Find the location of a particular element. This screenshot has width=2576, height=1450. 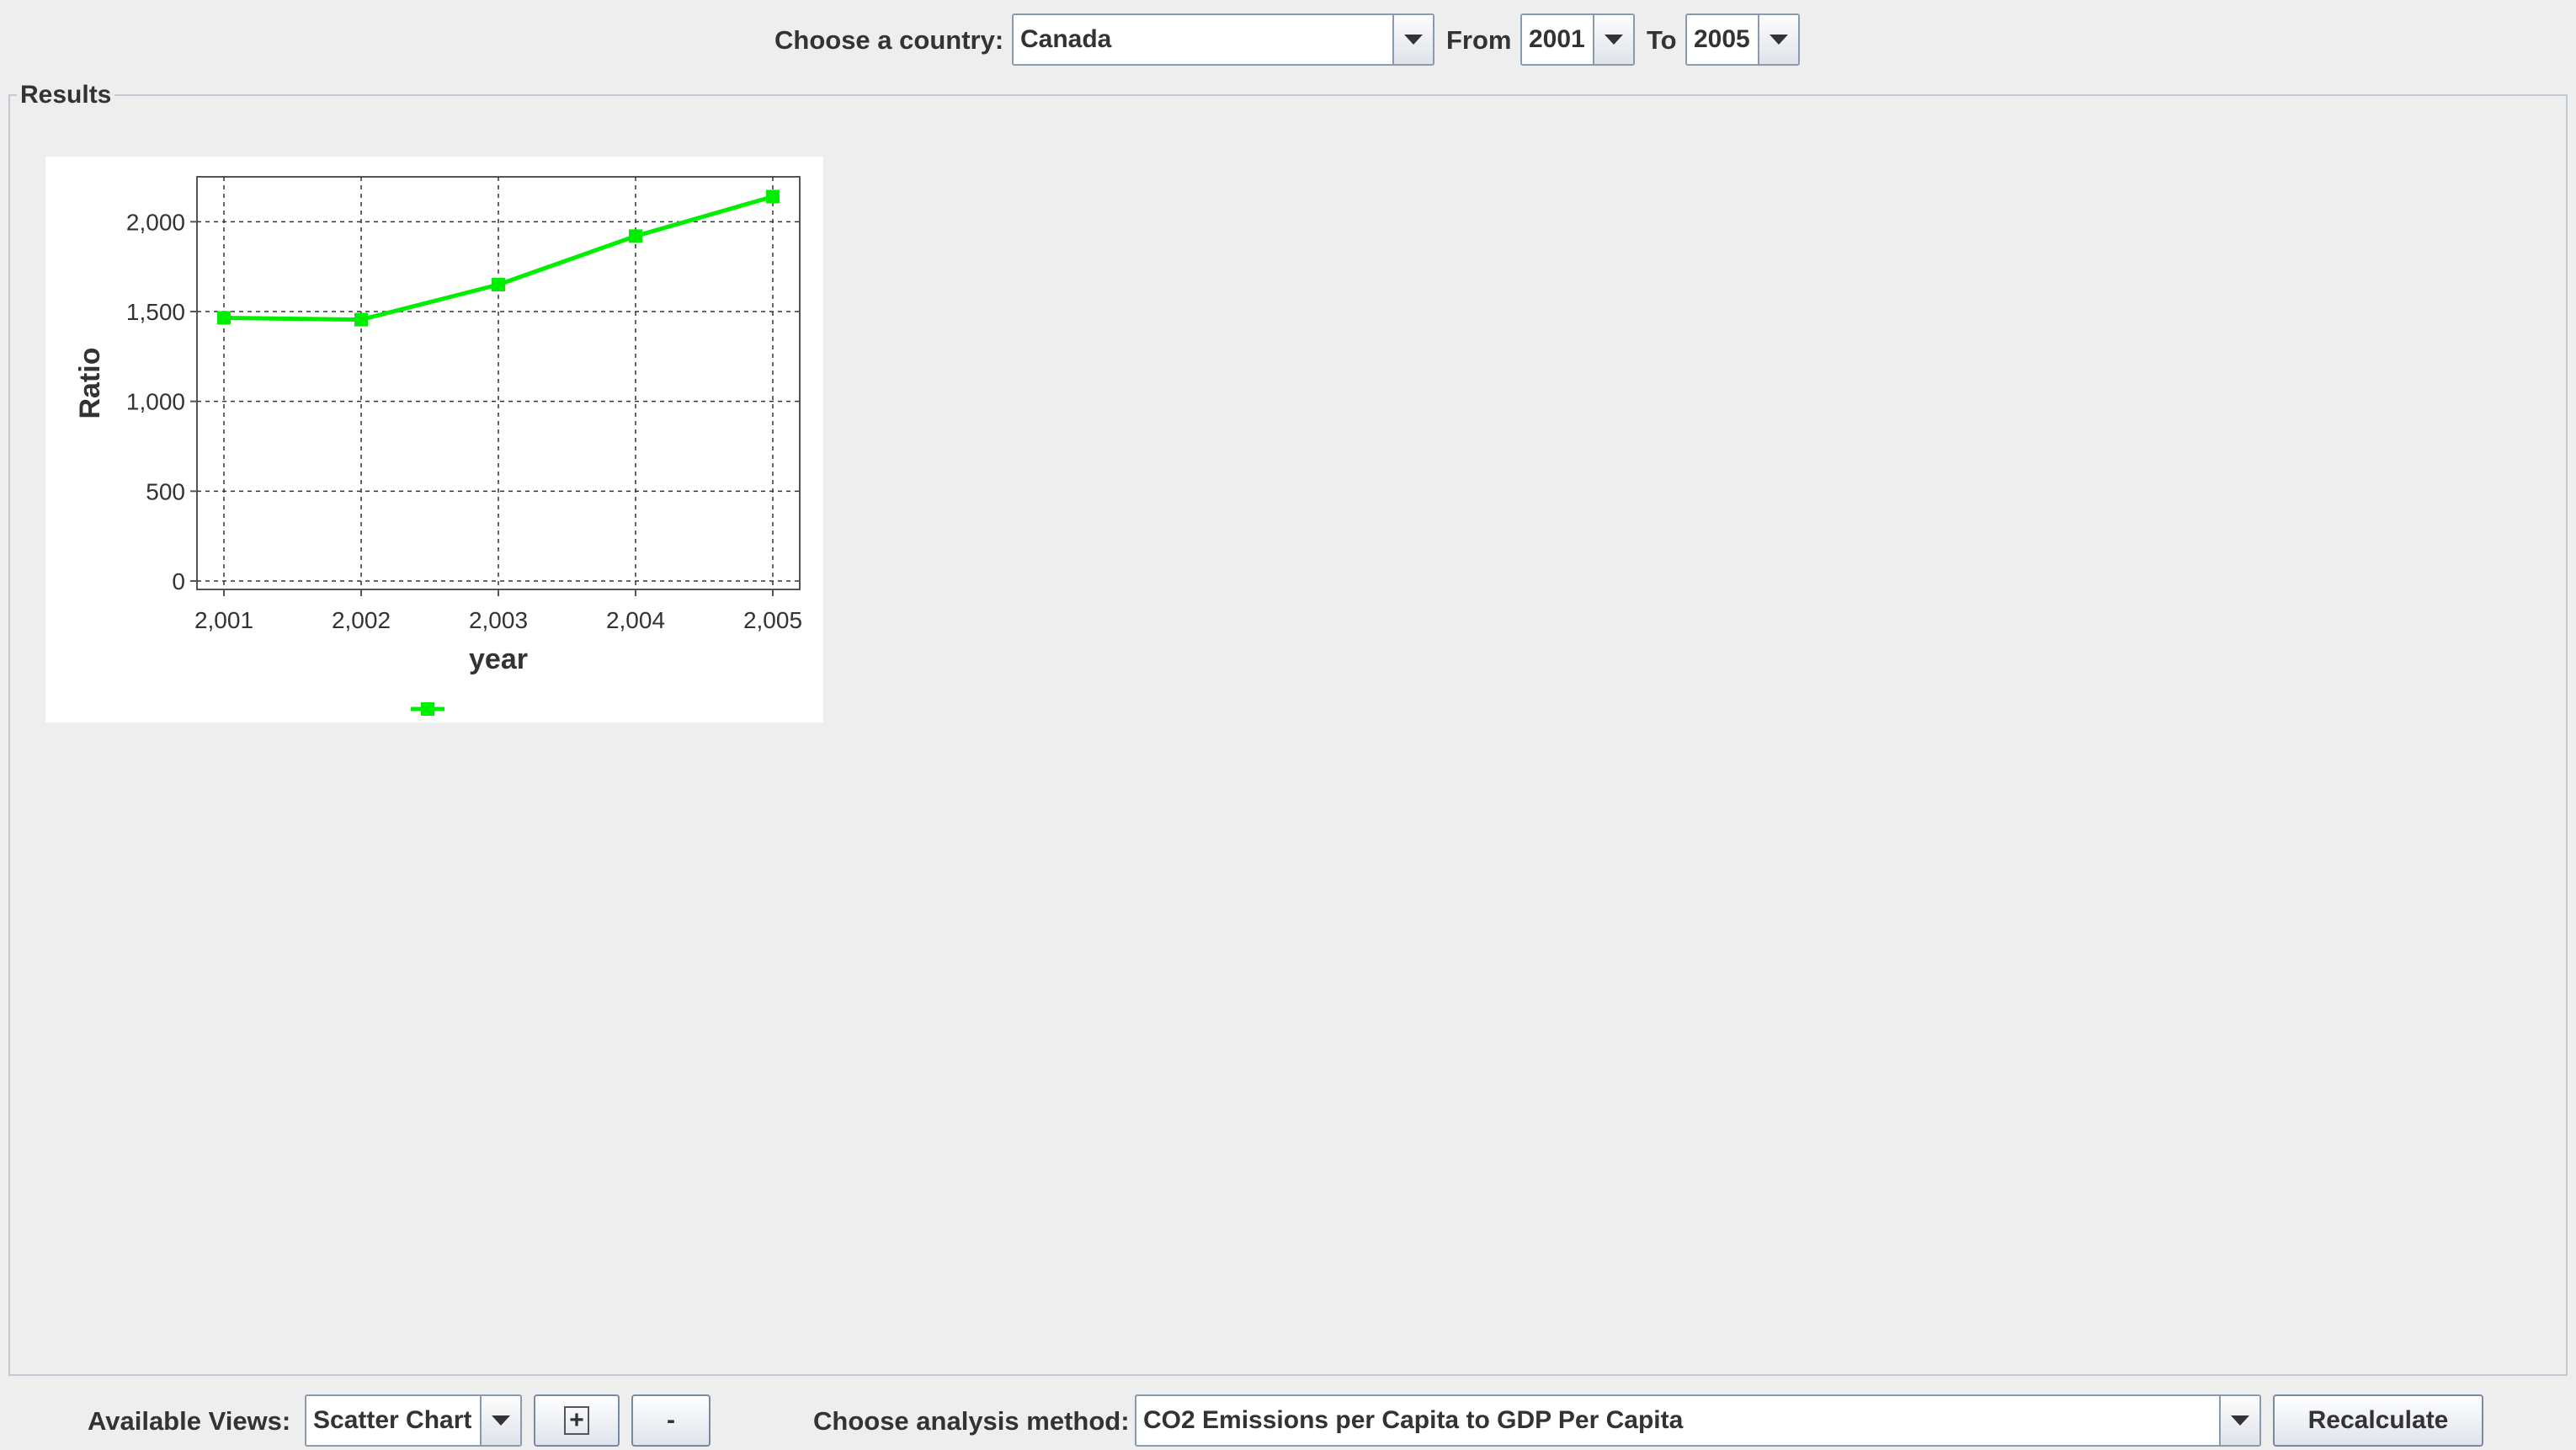

y-tick-label: 1,500 is located at coordinates (156, 312).